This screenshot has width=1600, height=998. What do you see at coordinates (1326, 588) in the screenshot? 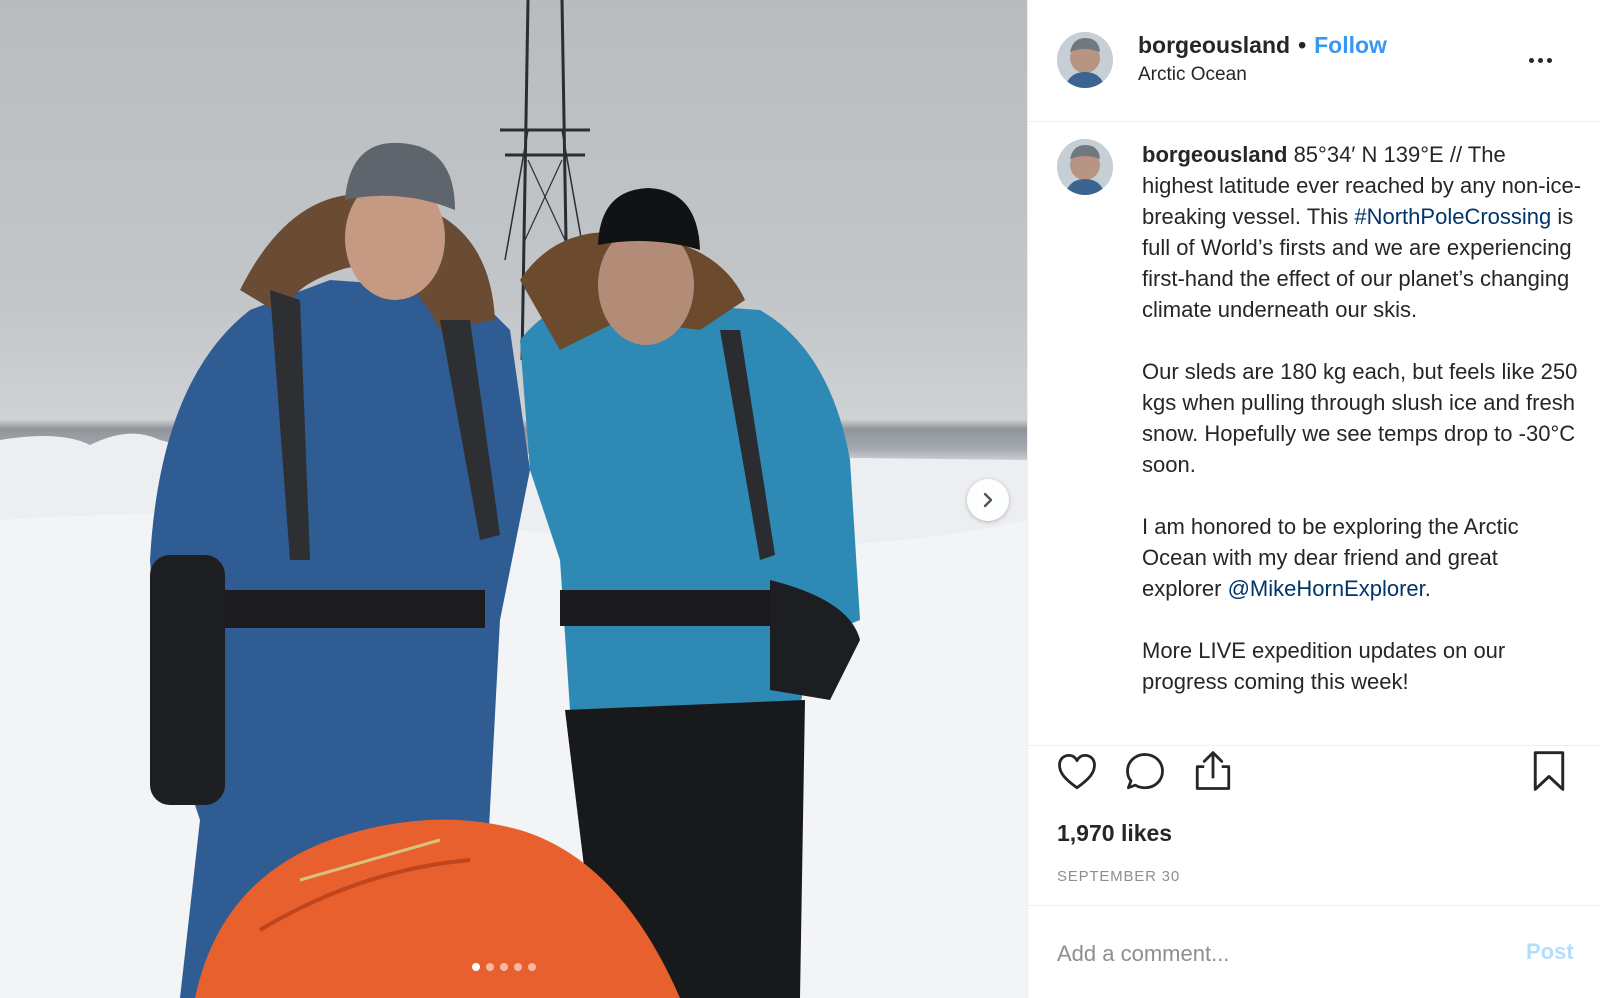
I see `mention-link: @MikeHornExplorer` at bounding box center [1326, 588].